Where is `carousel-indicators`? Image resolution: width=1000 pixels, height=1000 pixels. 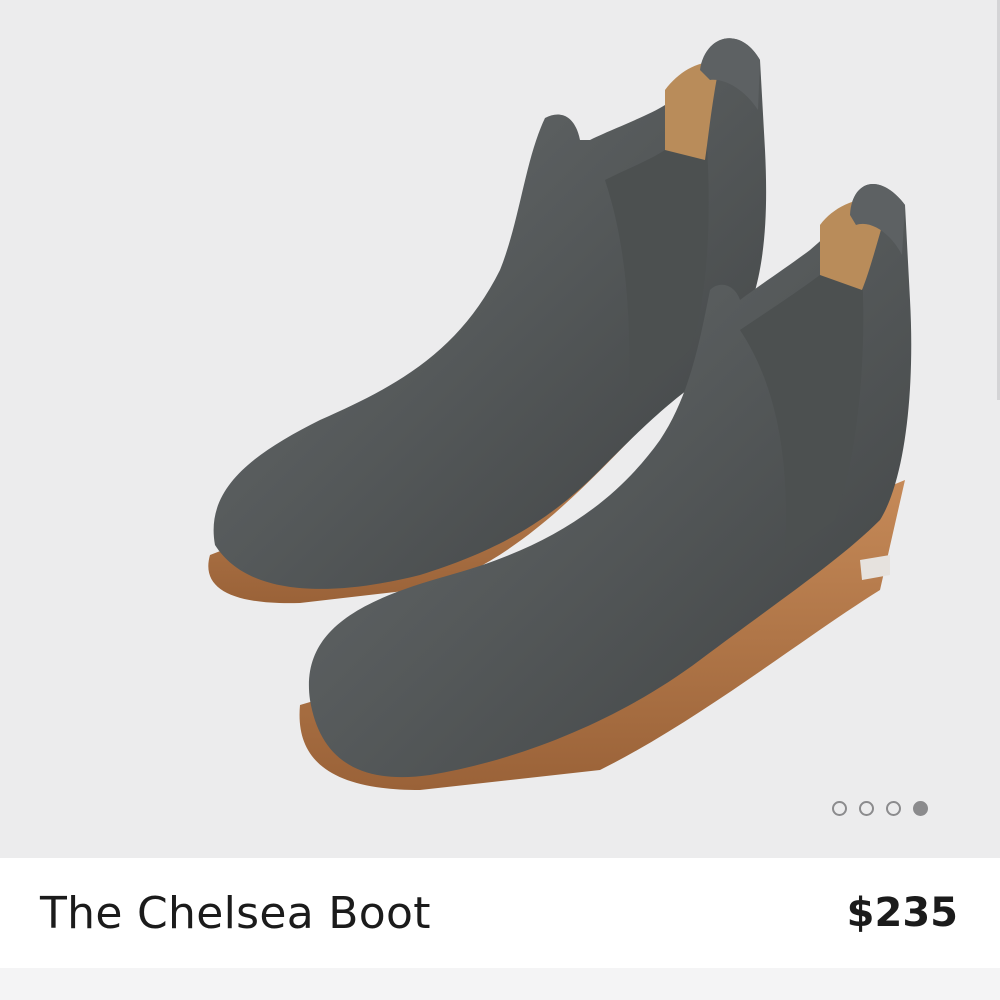
carousel-indicators is located at coordinates (880, 808).